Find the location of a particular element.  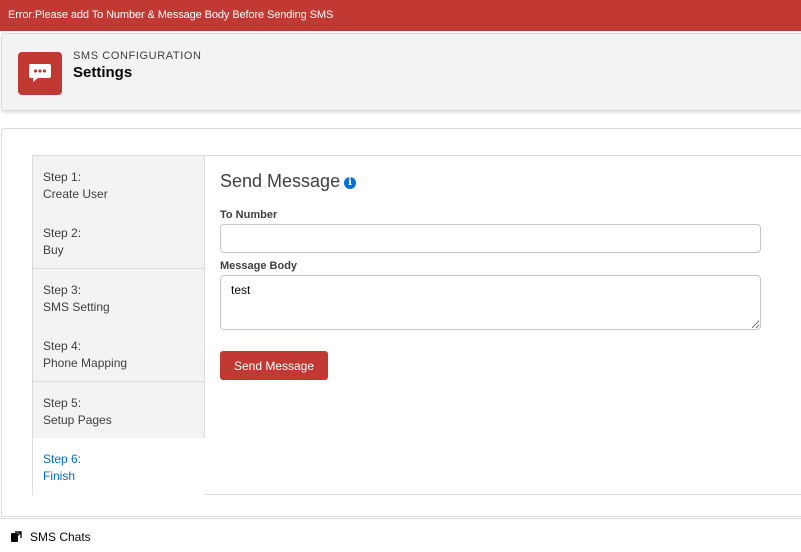

sms-chats-item: SMS Chats is located at coordinates (50, 537).